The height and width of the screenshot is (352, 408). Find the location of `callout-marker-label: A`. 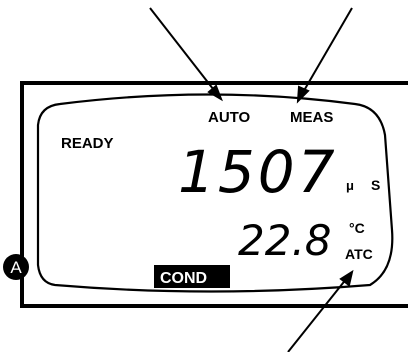

callout-marker-label: A is located at coordinates (16, 267).